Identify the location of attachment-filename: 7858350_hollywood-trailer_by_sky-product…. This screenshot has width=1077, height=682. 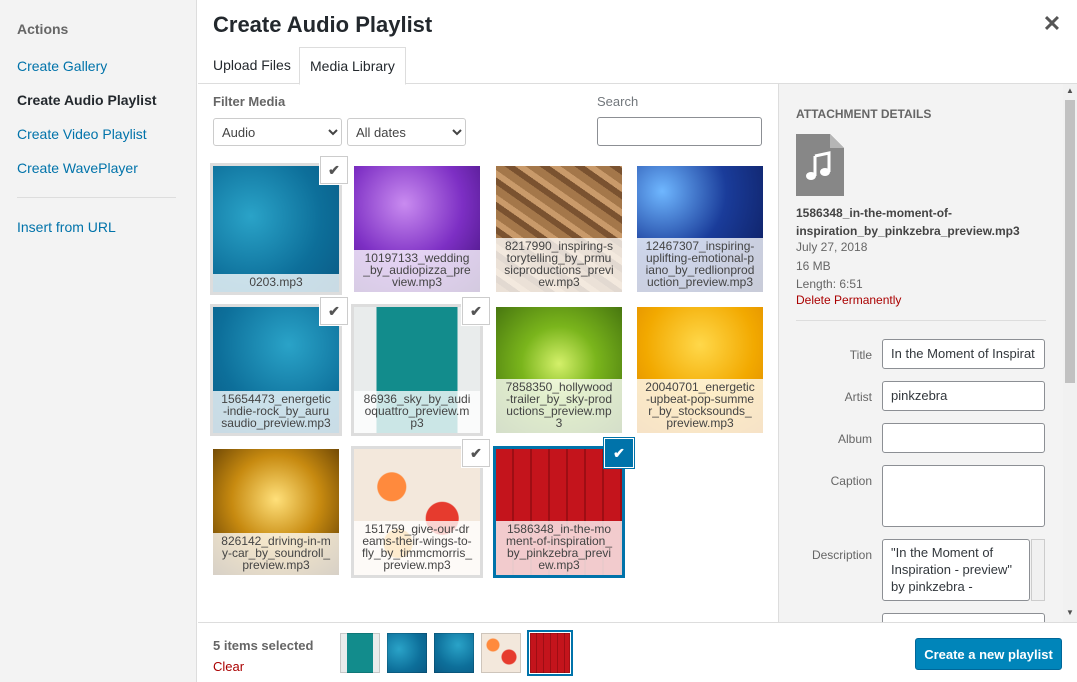
(559, 406).